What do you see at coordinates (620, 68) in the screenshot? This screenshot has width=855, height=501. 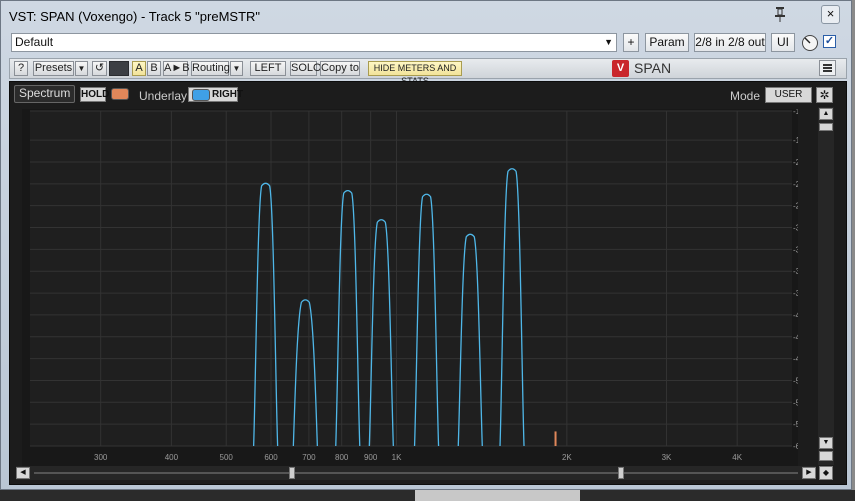 I see `voxengo-logo-icon: V` at bounding box center [620, 68].